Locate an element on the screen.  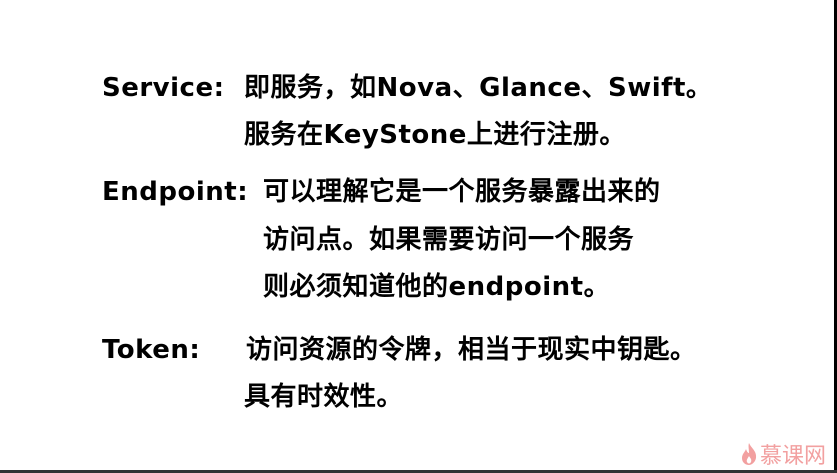
token-label: Token: is located at coordinates (151, 350).